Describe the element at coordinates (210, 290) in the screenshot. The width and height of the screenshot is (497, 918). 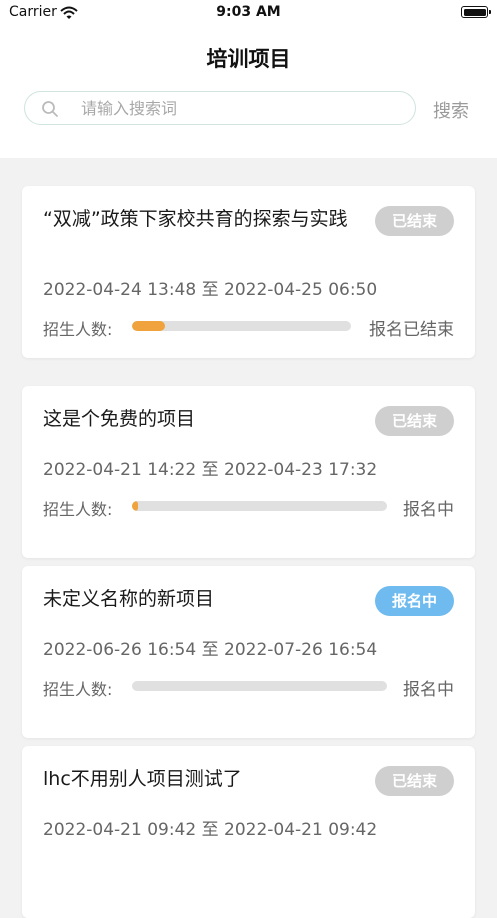
I see `project-date-range: 2022-04-24 13:48 至 2022-04-25 06:50` at that location.